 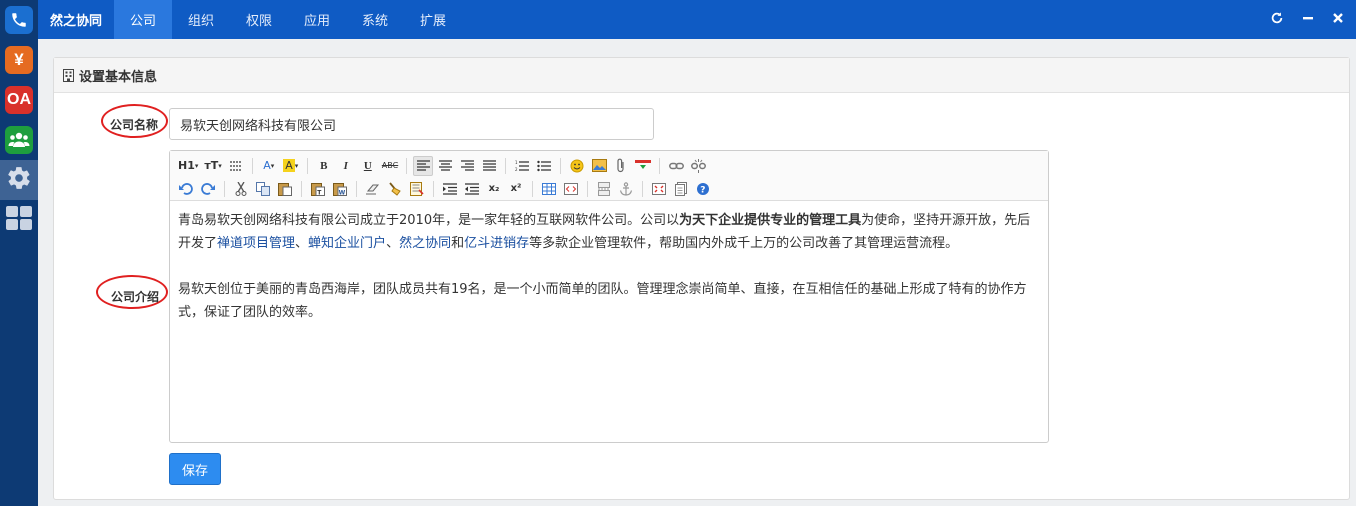 I want to click on panel-title: 设置基本信息, so click(x=118, y=77).